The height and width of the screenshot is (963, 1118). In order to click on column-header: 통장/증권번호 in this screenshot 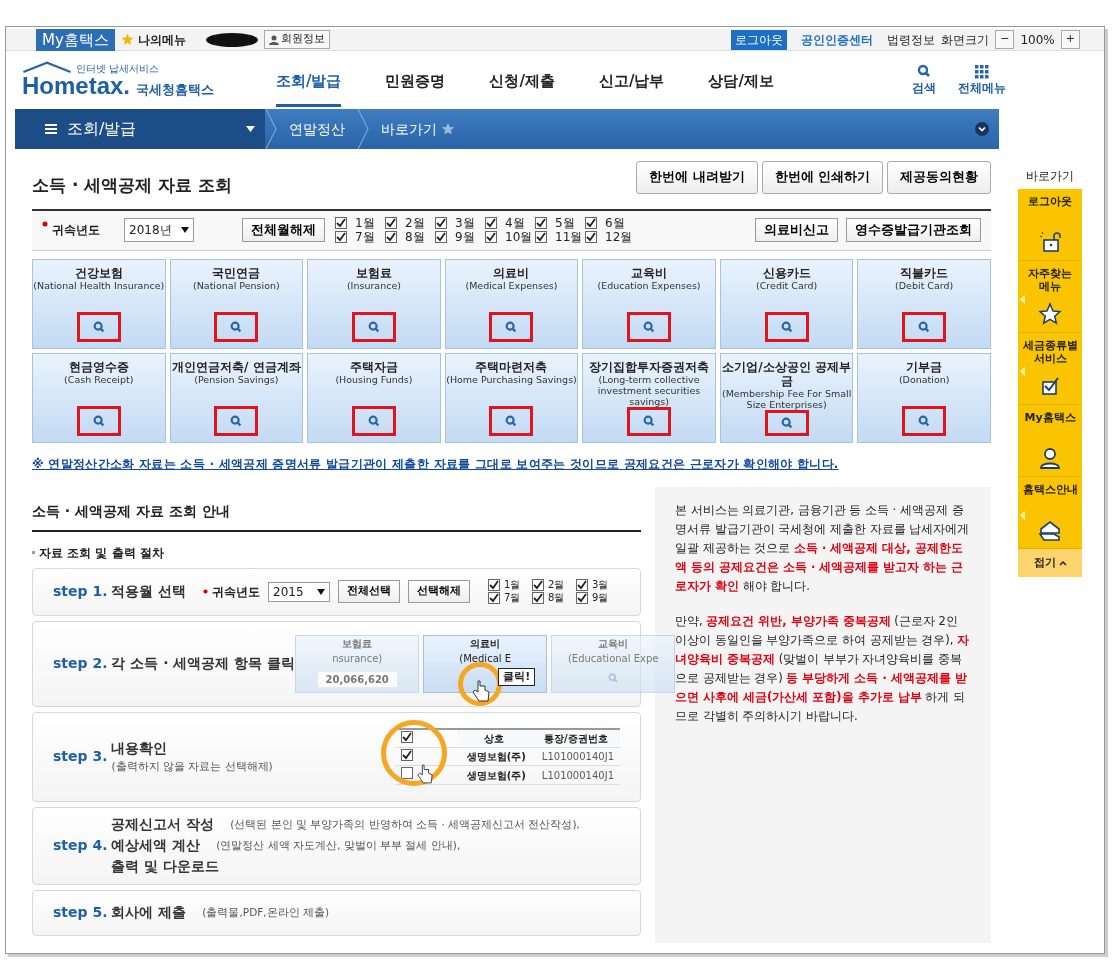, I will do `click(575, 738)`.